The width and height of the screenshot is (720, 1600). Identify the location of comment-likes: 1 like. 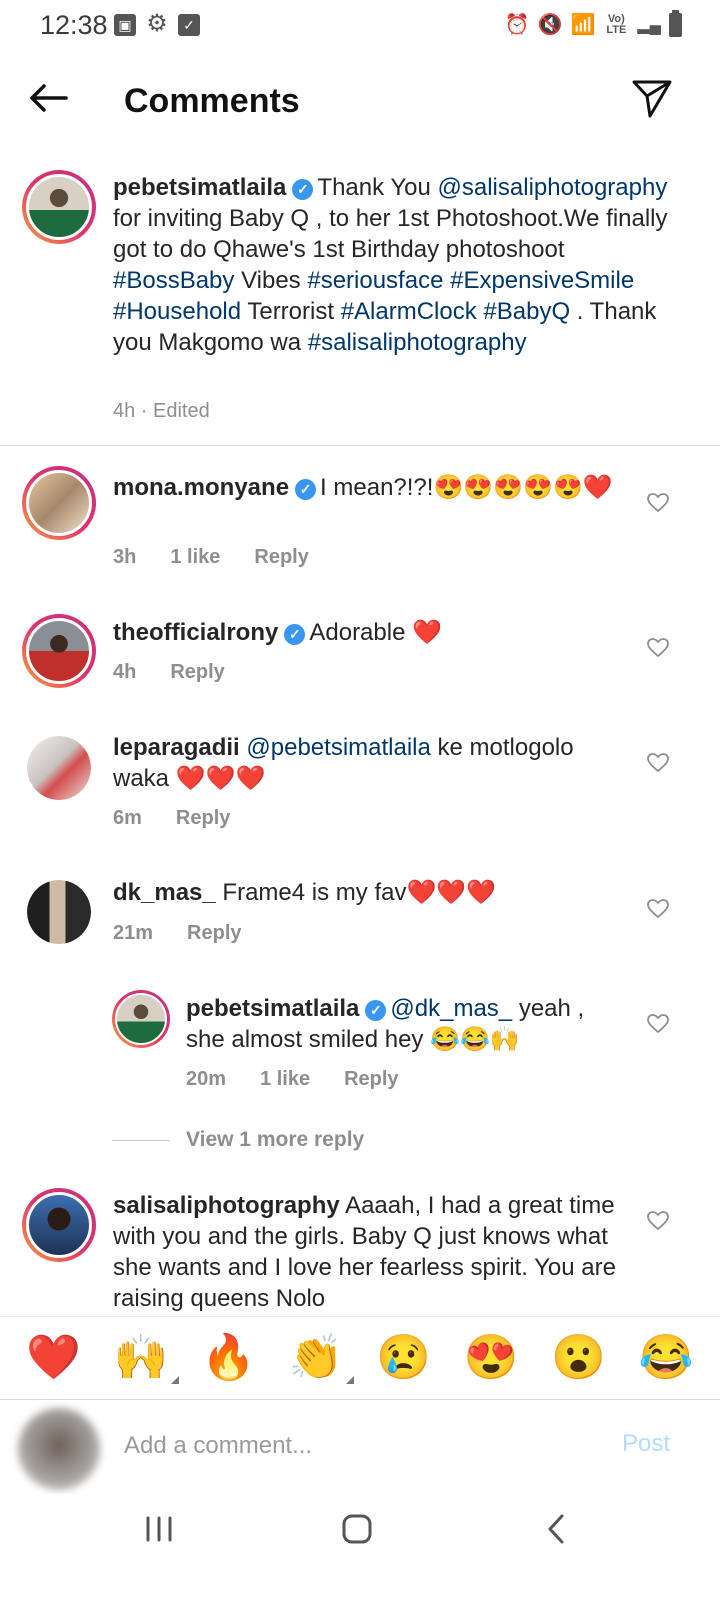
(195, 557).